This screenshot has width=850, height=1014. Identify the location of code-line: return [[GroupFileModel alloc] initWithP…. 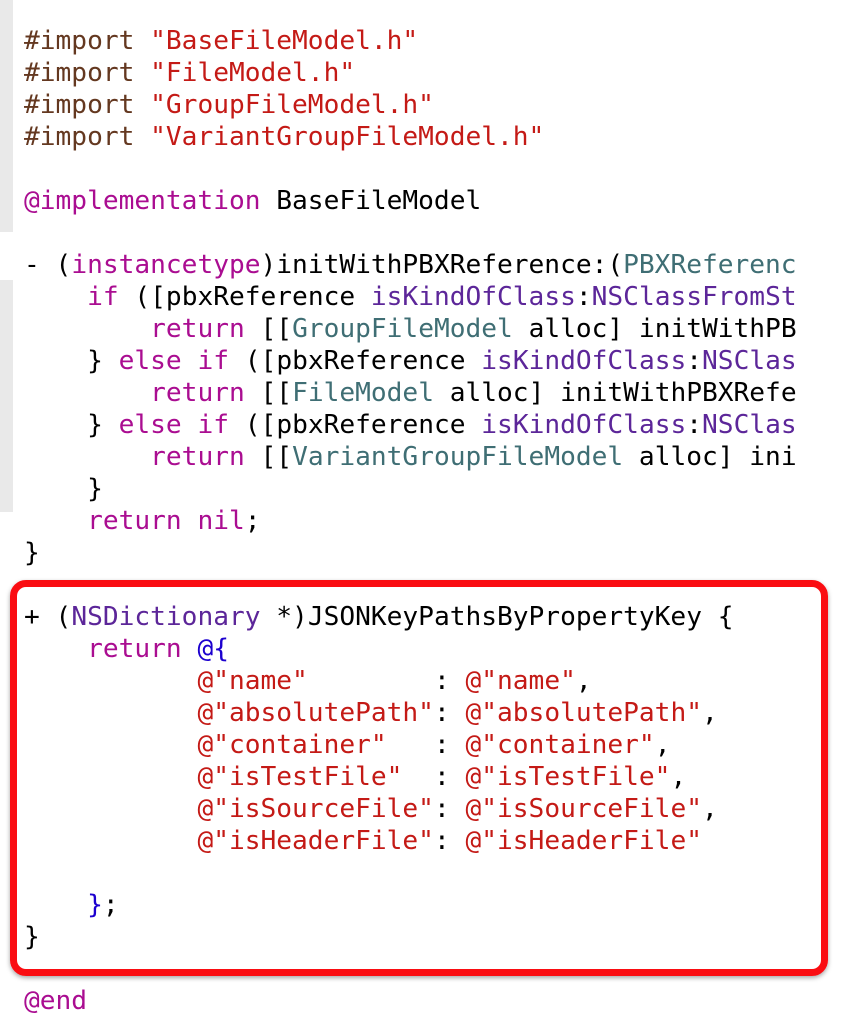
(410, 329).